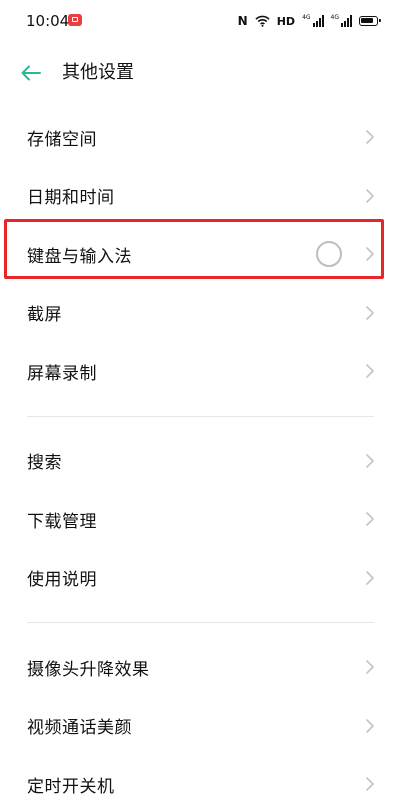 The height and width of the screenshot is (812, 400). Describe the element at coordinates (71, 198) in the screenshot. I see `settings-item-label: 日期和时间` at that location.